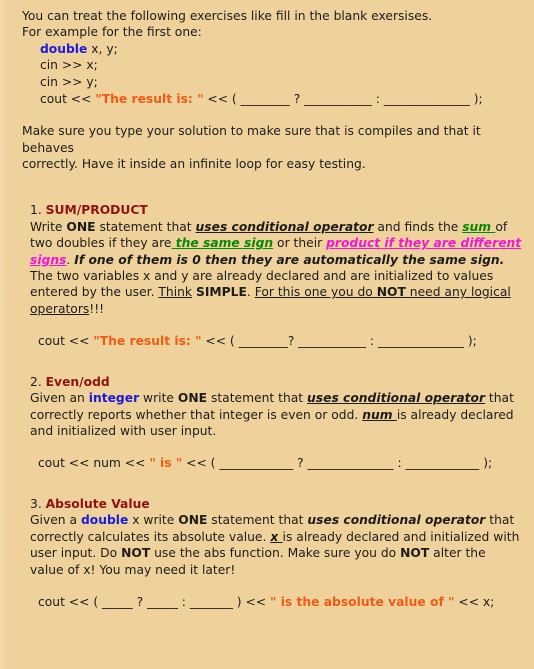  What do you see at coordinates (276, 504) in the screenshot?
I see `exercise-3-heading: 3. Absolute Value` at bounding box center [276, 504].